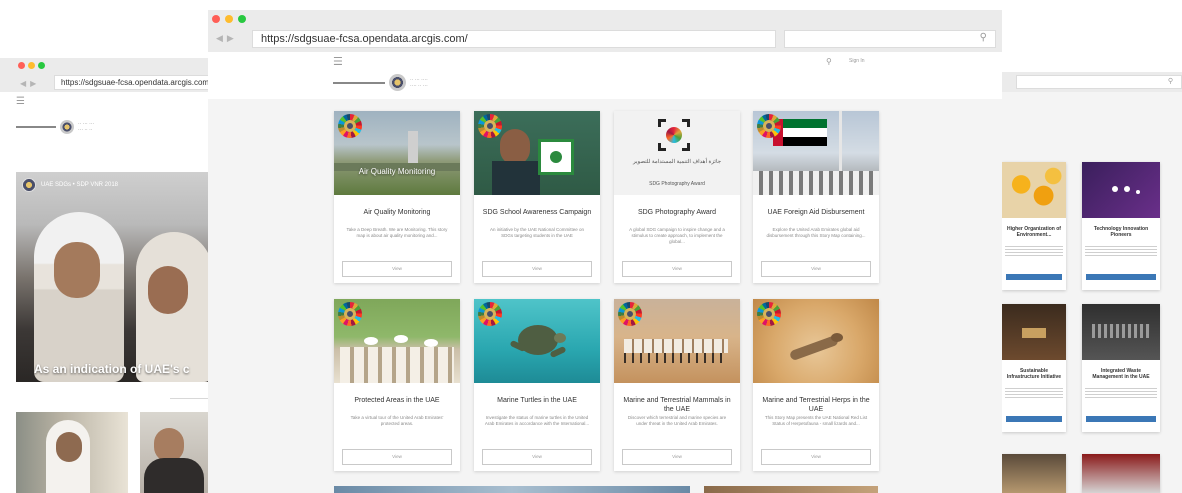 The height and width of the screenshot is (493, 1182). I want to click on award-english-text: SDG Photography Award, so click(677, 184).